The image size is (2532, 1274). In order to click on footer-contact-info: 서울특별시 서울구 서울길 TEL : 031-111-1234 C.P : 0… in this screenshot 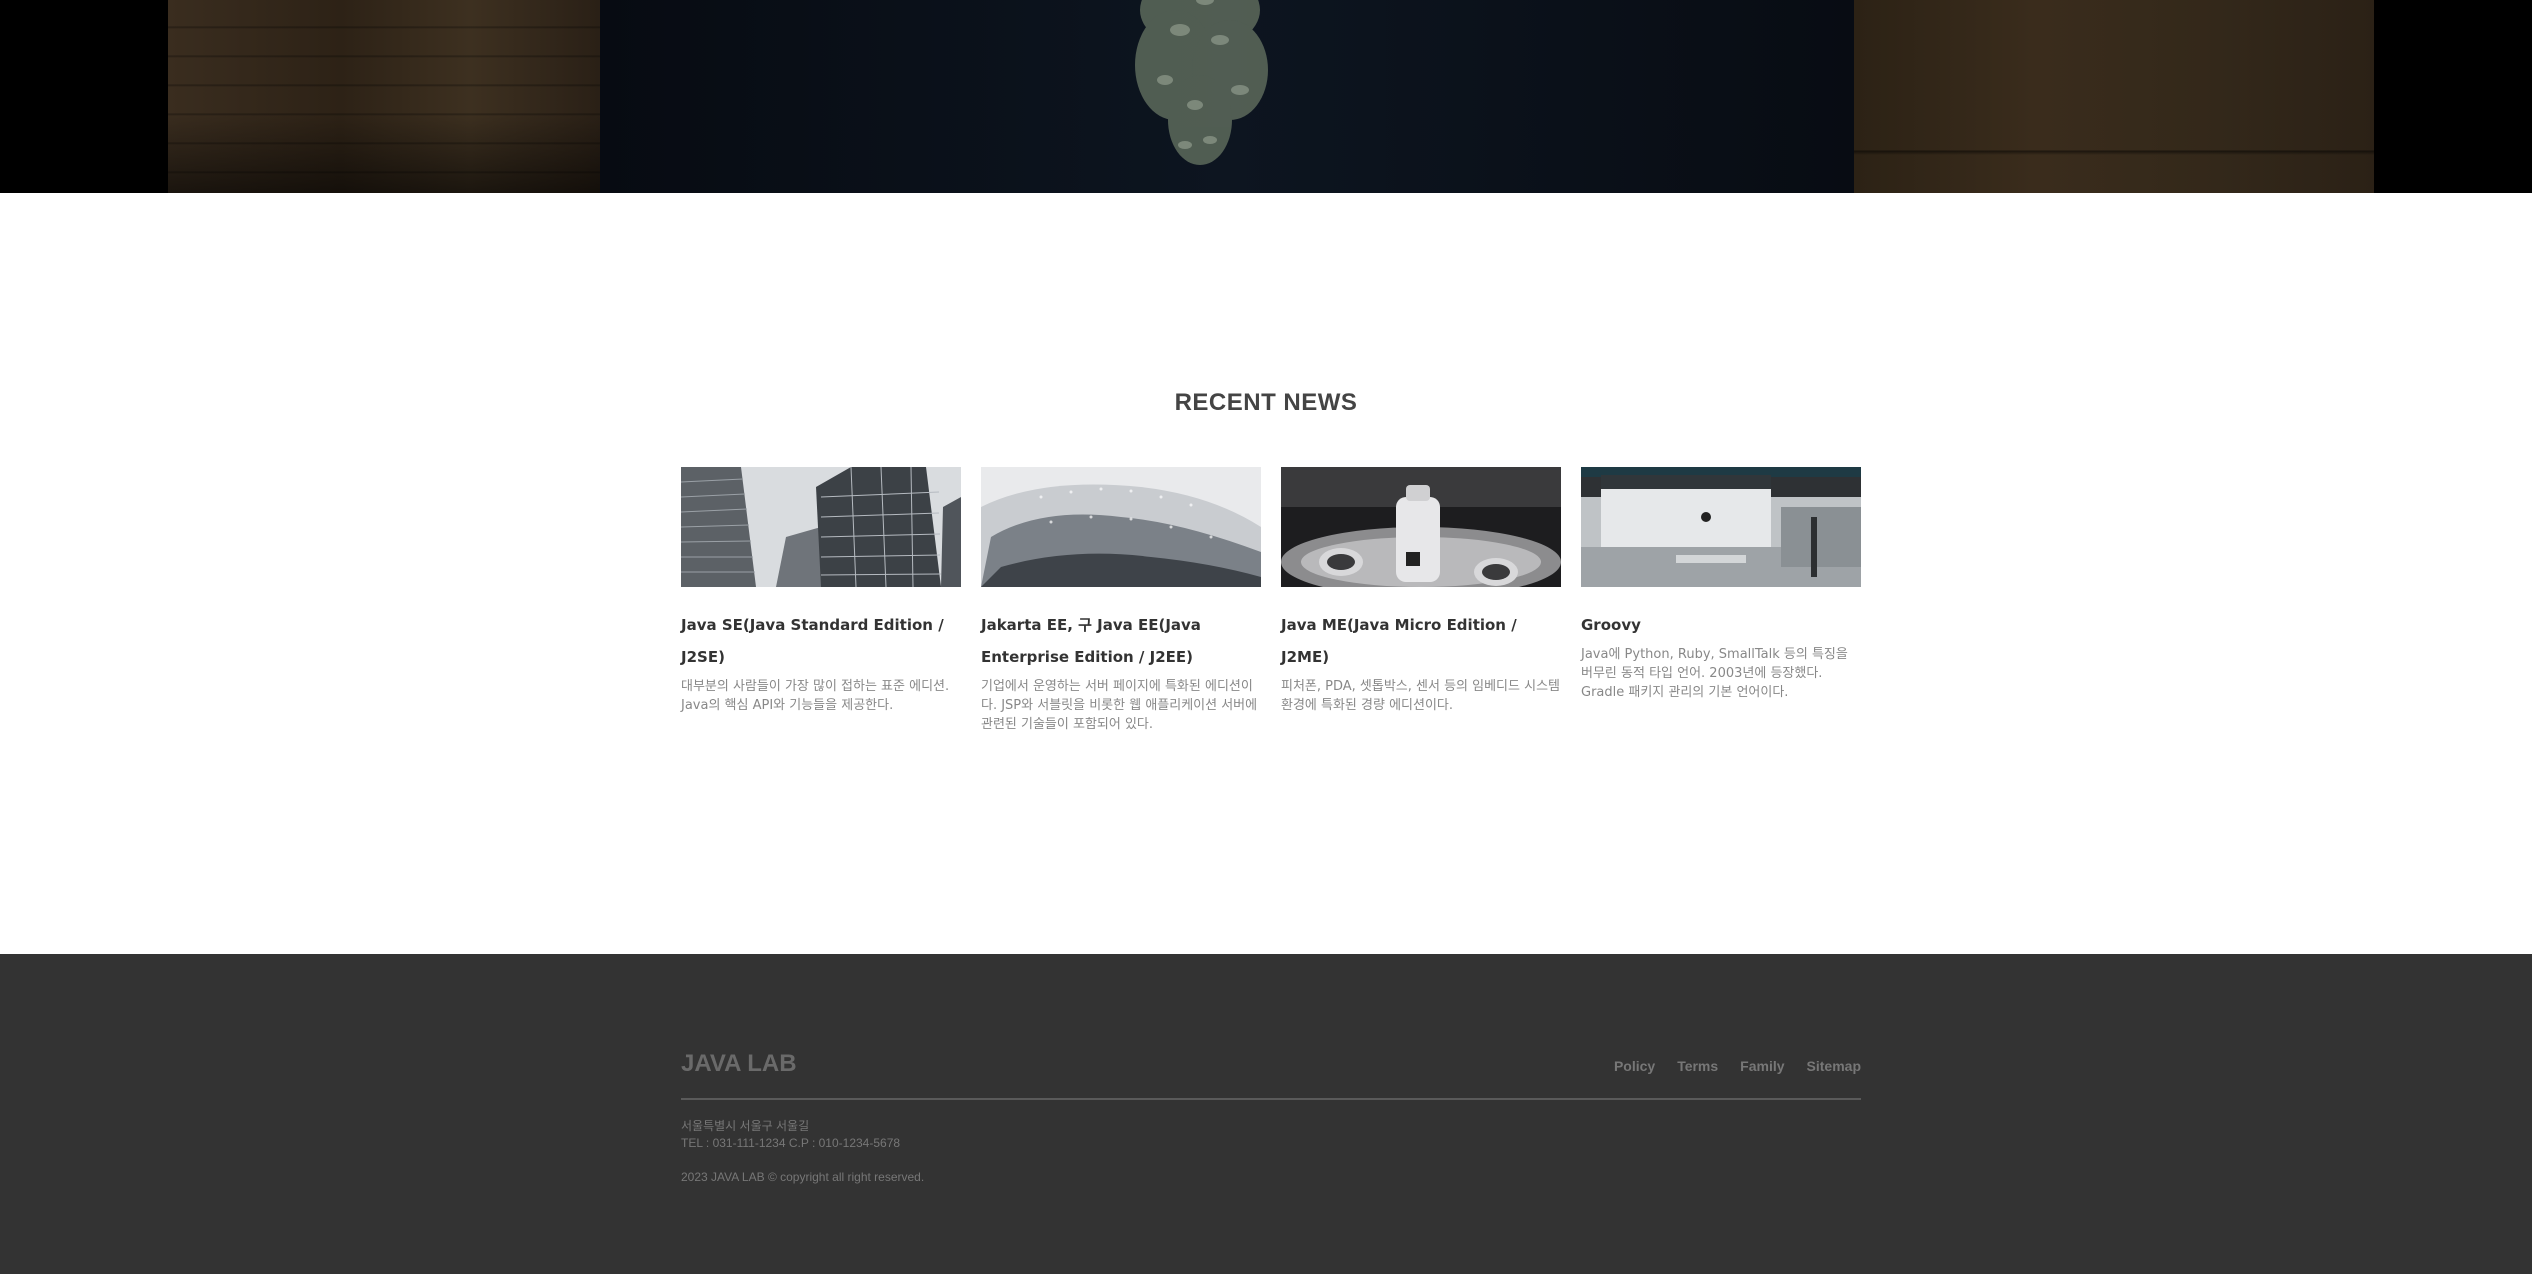, I will do `click(790, 1135)`.